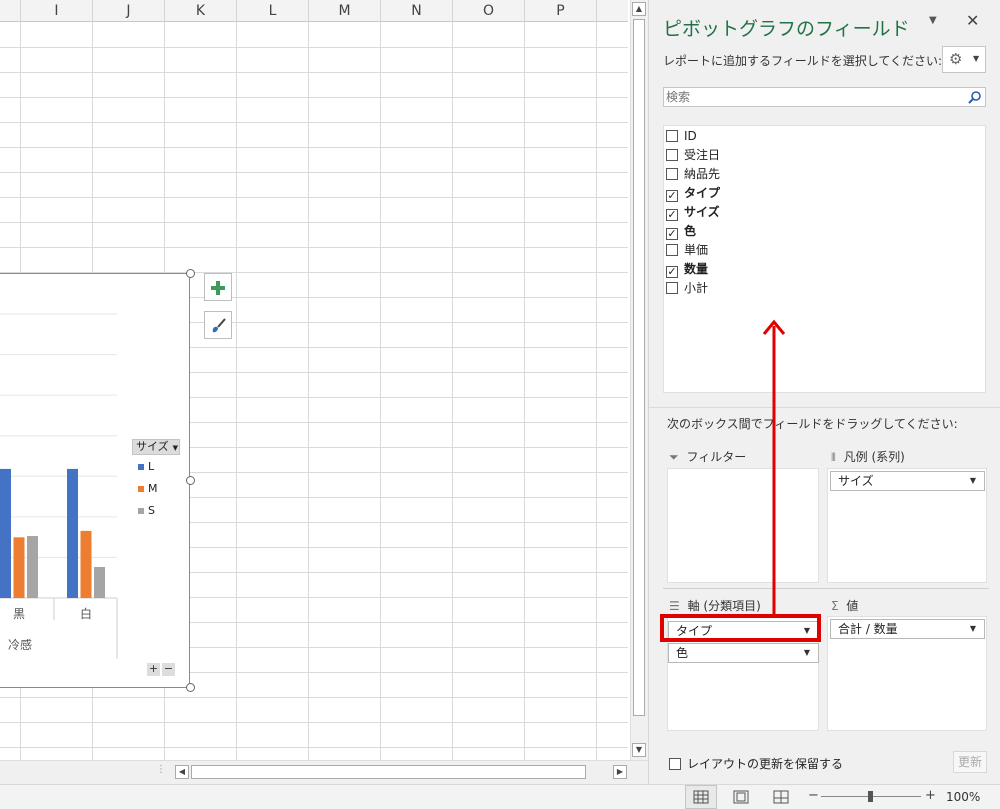 This screenshot has width=1000, height=809. I want to click on column-header-K: K, so click(201, 11).